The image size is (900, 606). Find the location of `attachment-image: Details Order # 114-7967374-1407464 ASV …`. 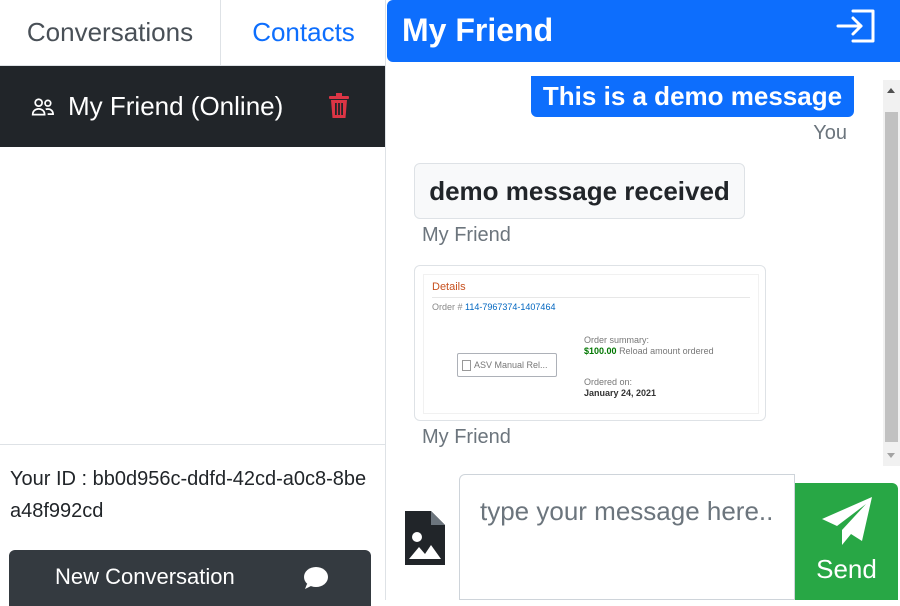

attachment-image: Details Order # 114-7967374-1407464 ASV … is located at coordinates (591, 344).